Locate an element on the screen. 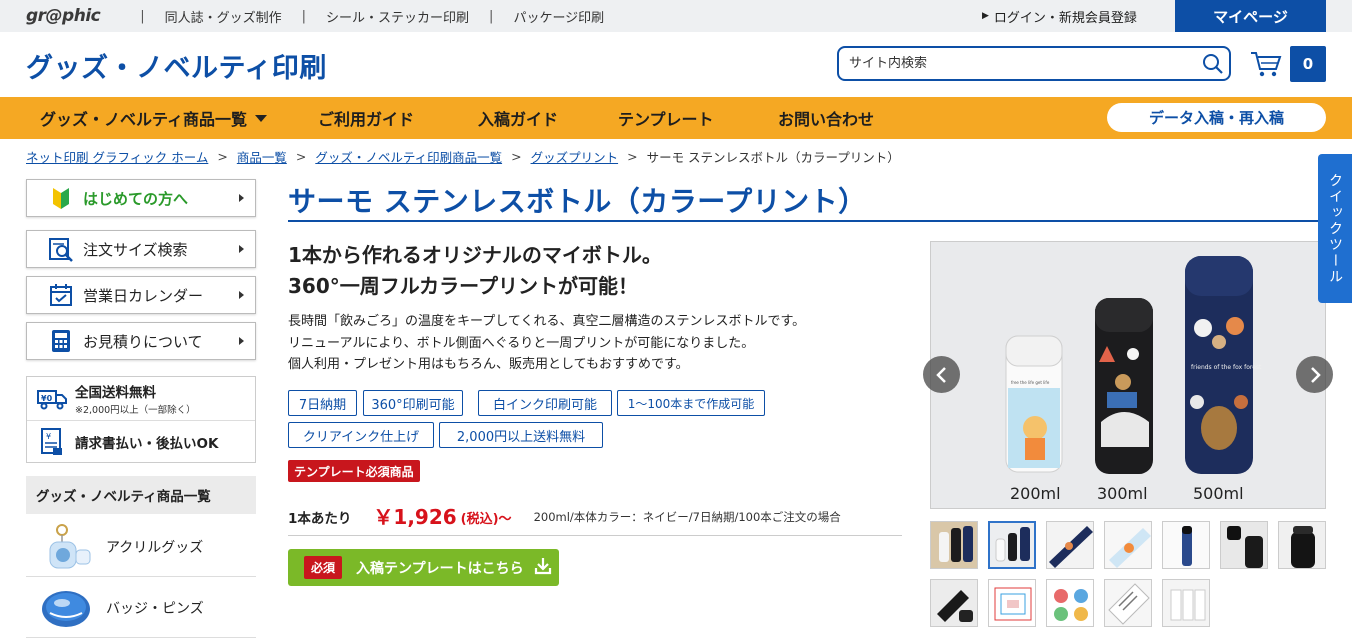  feature-tag: 白インク印刷可能 is located at coordinates (545, 403).